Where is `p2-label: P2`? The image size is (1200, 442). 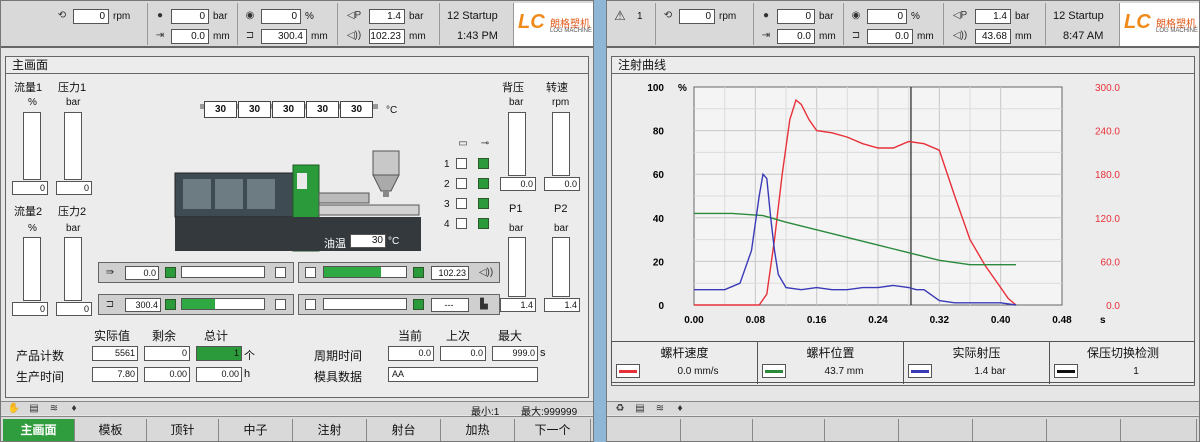
p2-label: P2 is located at coordinates (561, 209).